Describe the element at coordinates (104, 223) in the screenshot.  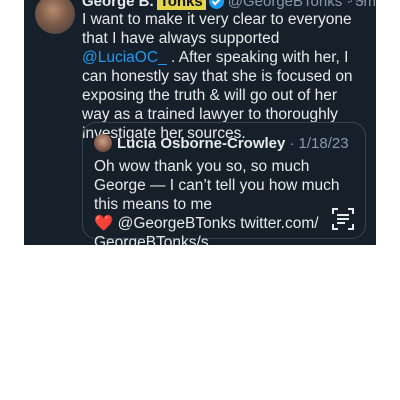
I see `heart-emoji: ❤️` at that location.